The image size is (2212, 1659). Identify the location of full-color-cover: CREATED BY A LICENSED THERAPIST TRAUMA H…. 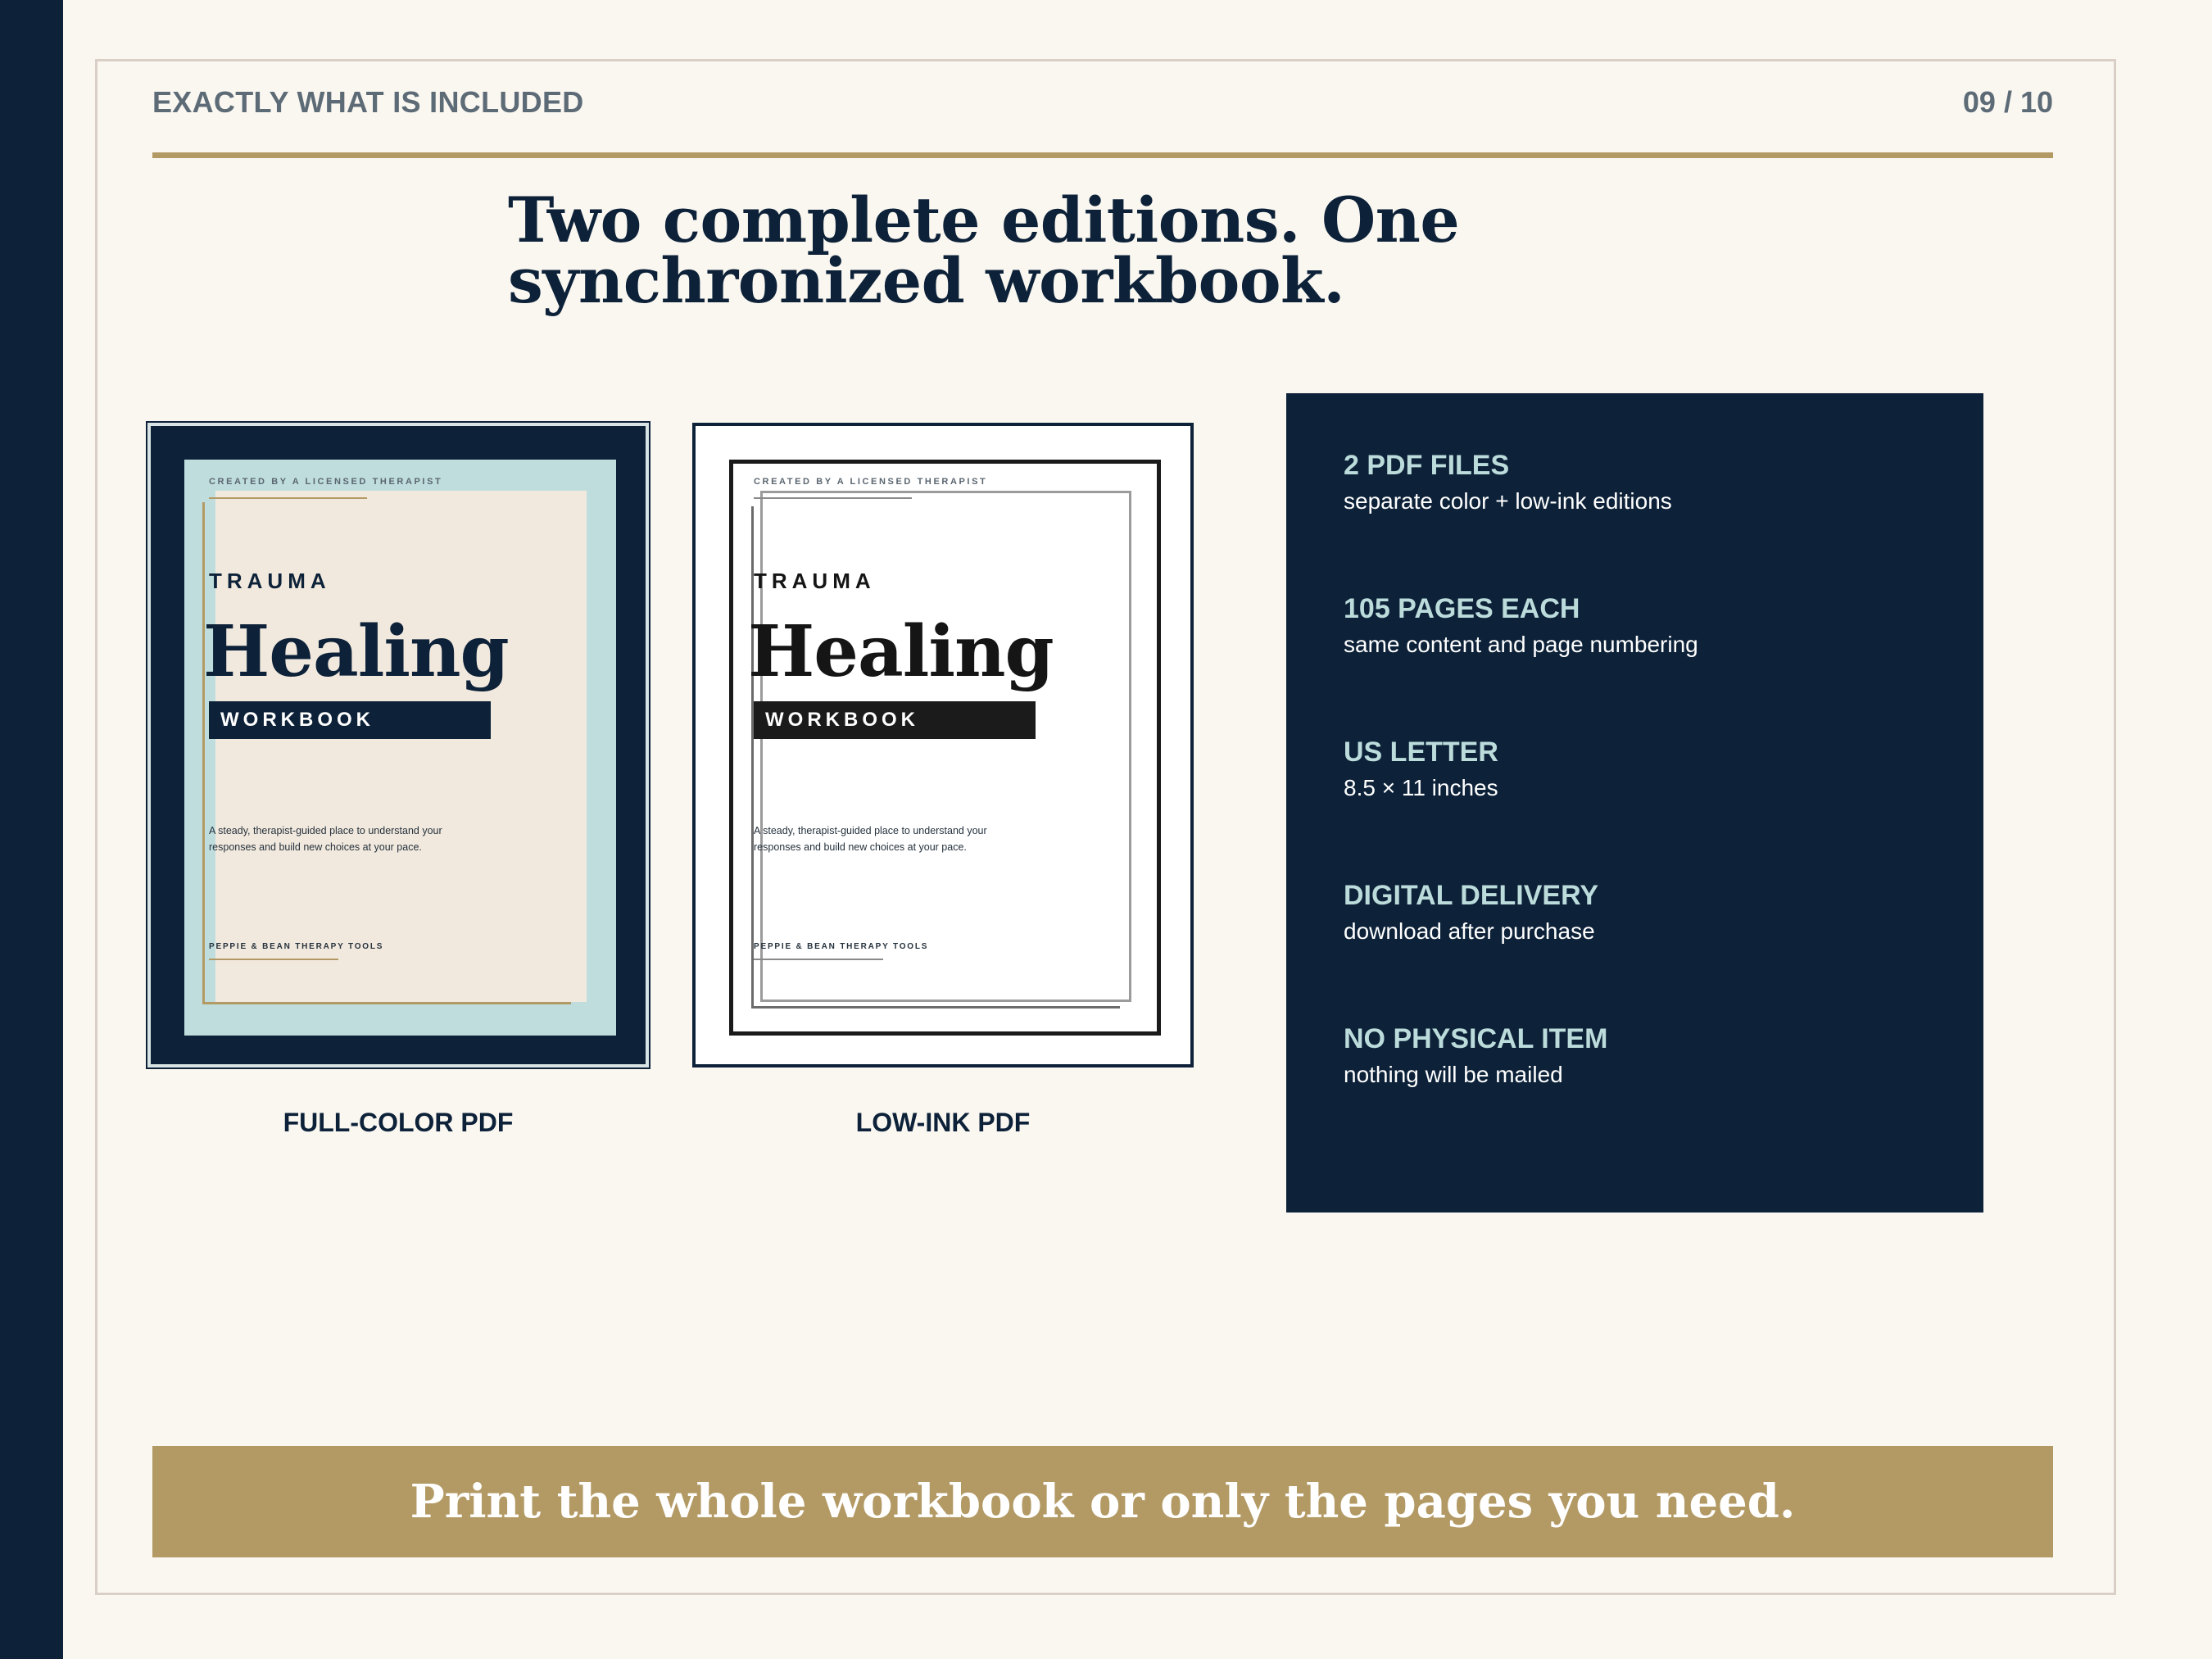
(398, 745).